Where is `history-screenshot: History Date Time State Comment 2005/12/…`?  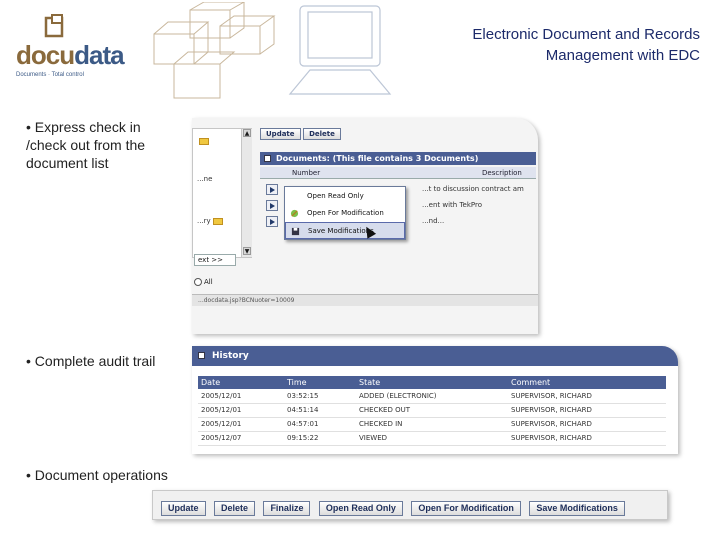 history-screenshot: History Date Time State Comment 2005/12/… is located at coordinates (435, 400).